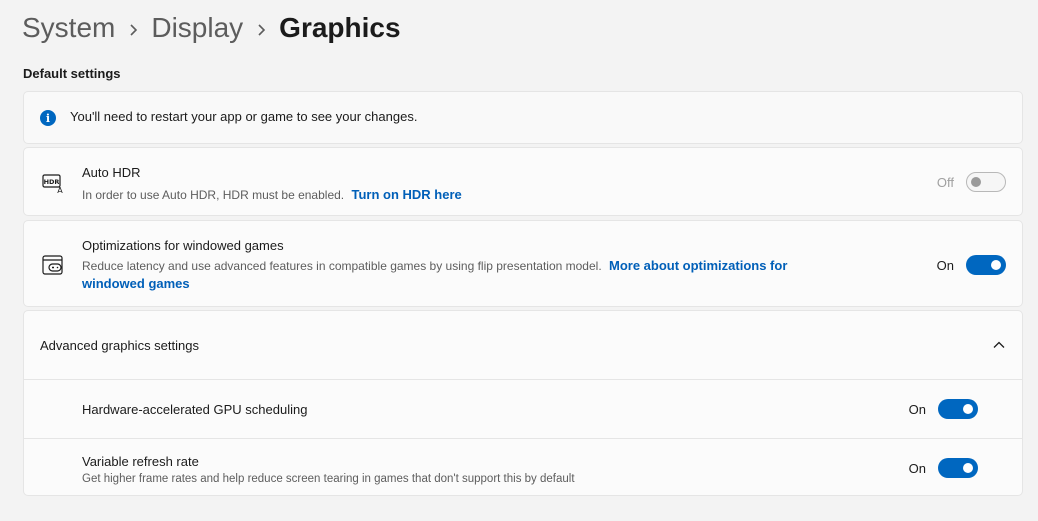 Image resolution: width=1038 pixels, height=521 pixels. I want to click on hdr-icon: HDR A, so click(52, 184).